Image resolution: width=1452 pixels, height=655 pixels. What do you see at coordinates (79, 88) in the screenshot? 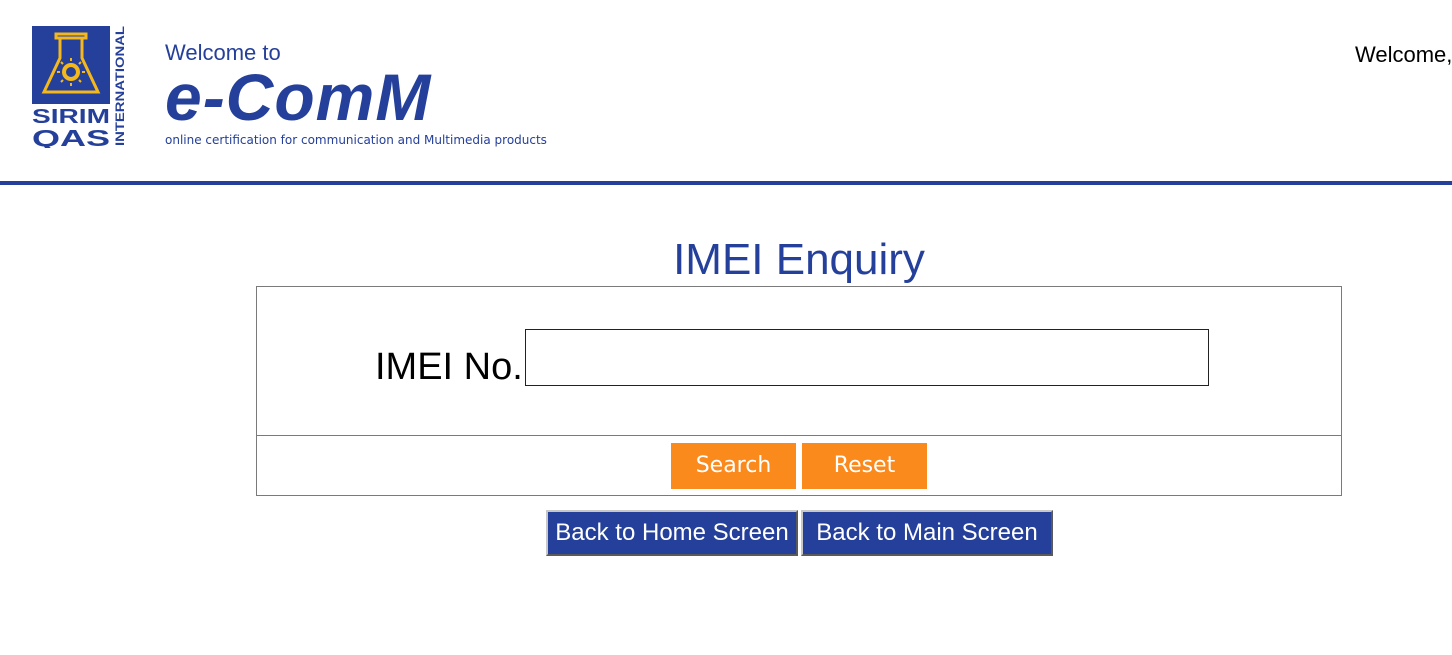
I see `sirim-qas-logo: SIRIM QAS INTERNATIONAL` at bounding box center [79, 88].